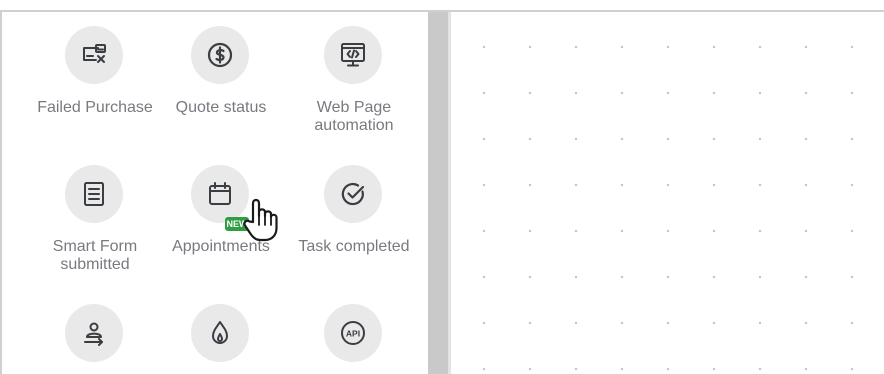  Describe the element at coordinates (353, 194) in the screenshot. I see `check-icon` at that location.